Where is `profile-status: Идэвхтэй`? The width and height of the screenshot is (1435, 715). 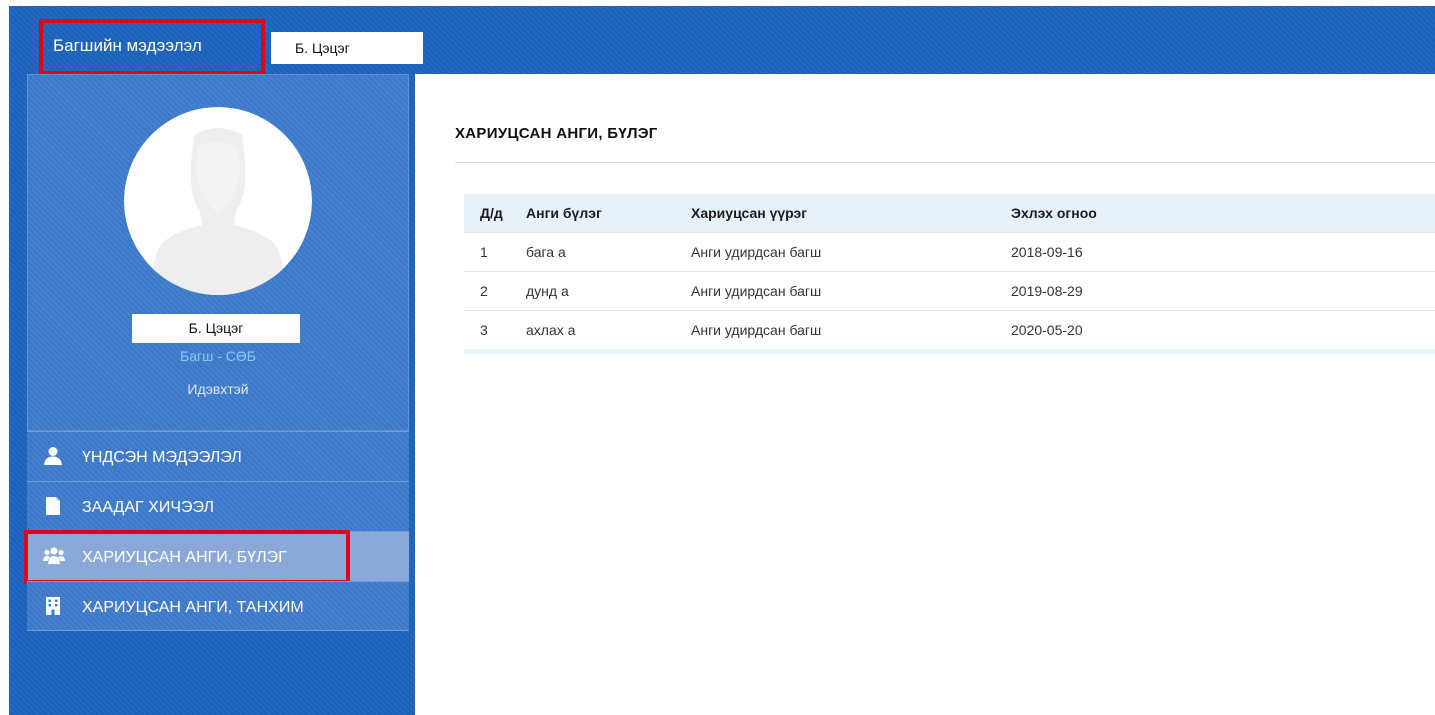
profile-status: Идэвхтэй is located at coordinates (218, 389).